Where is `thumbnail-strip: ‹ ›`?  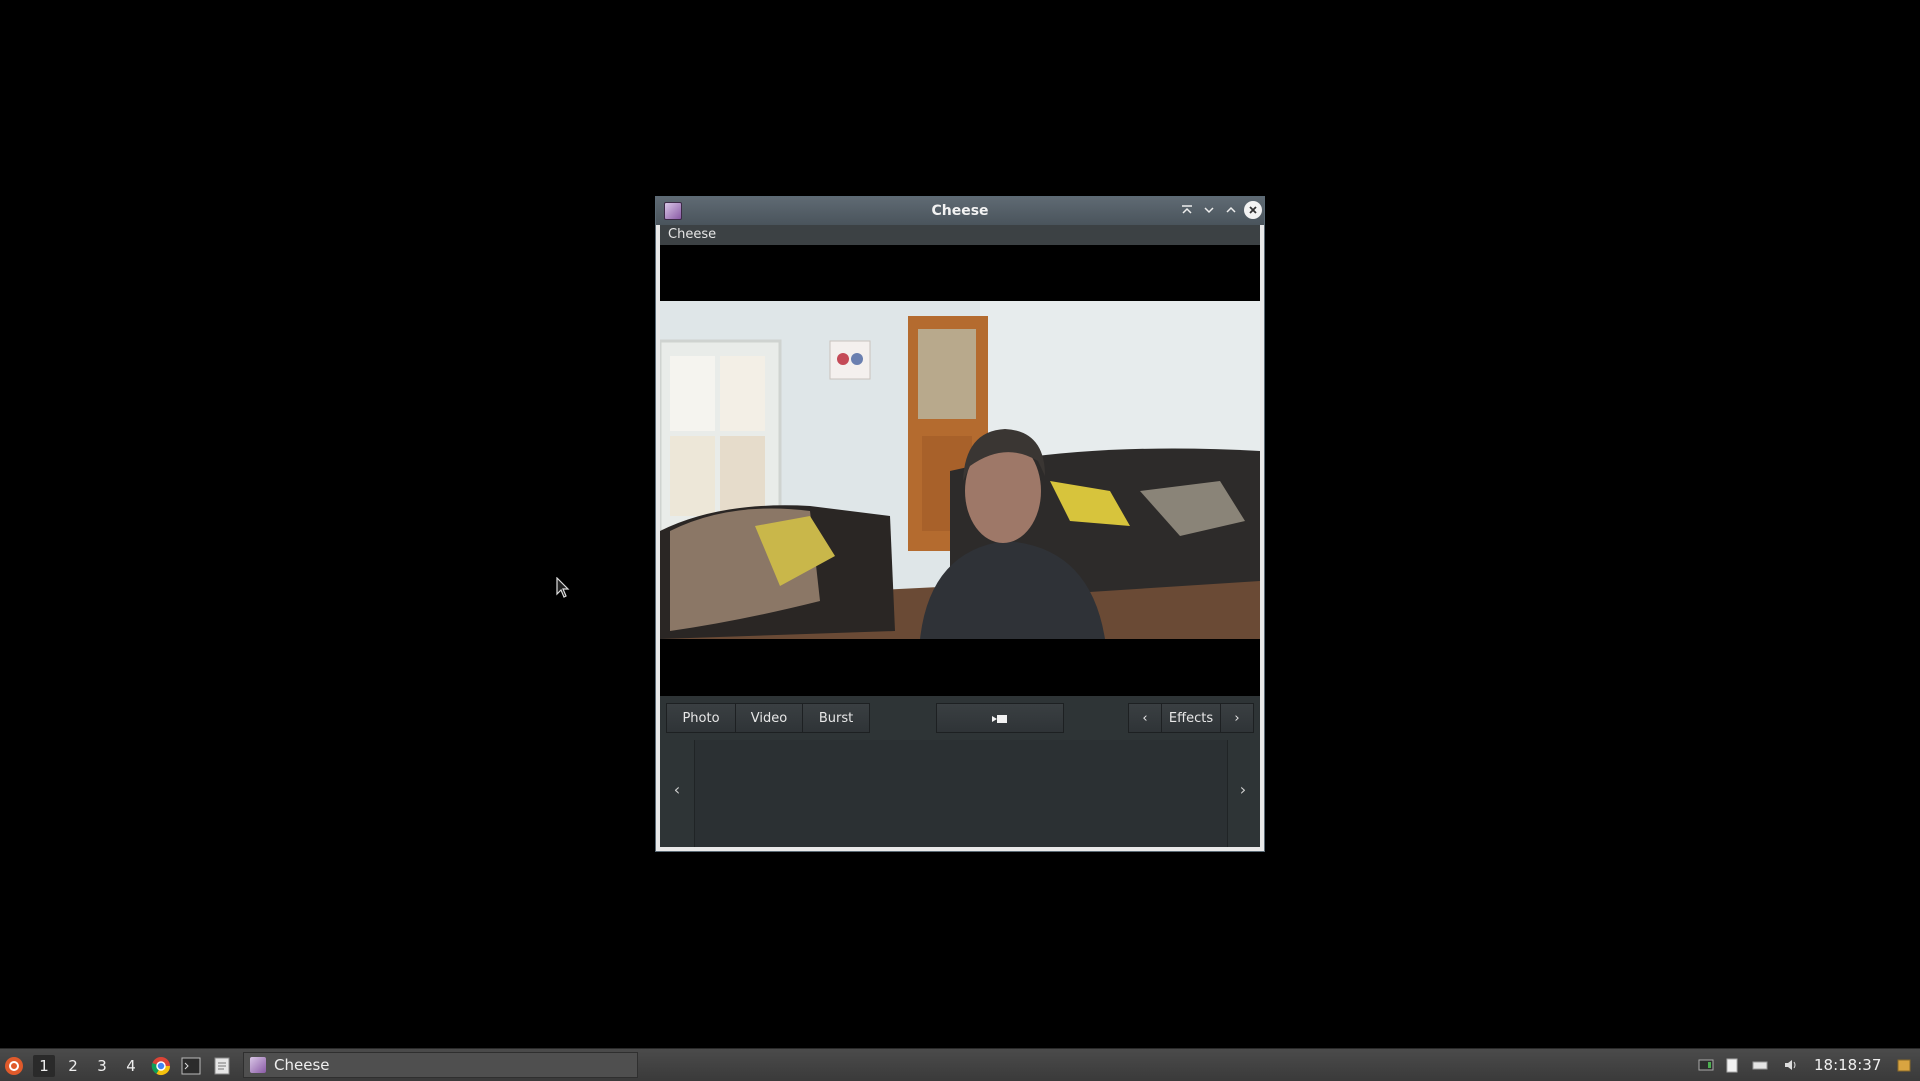
thumbnail-strip: ‹ › is located at coordinates (960, 793).